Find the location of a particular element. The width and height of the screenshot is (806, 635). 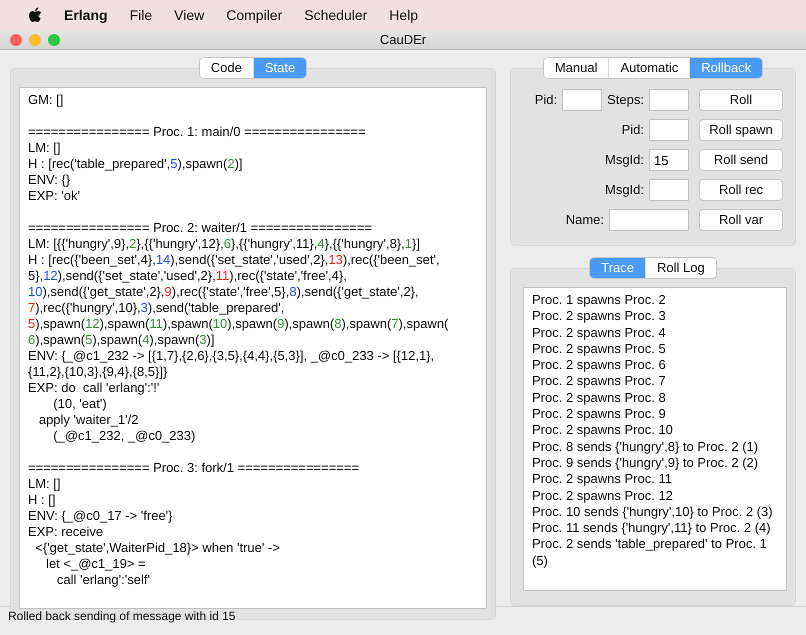

trace-entry: Proc. 2 spawns Proc. 3 is located at coordinates (599, 316).